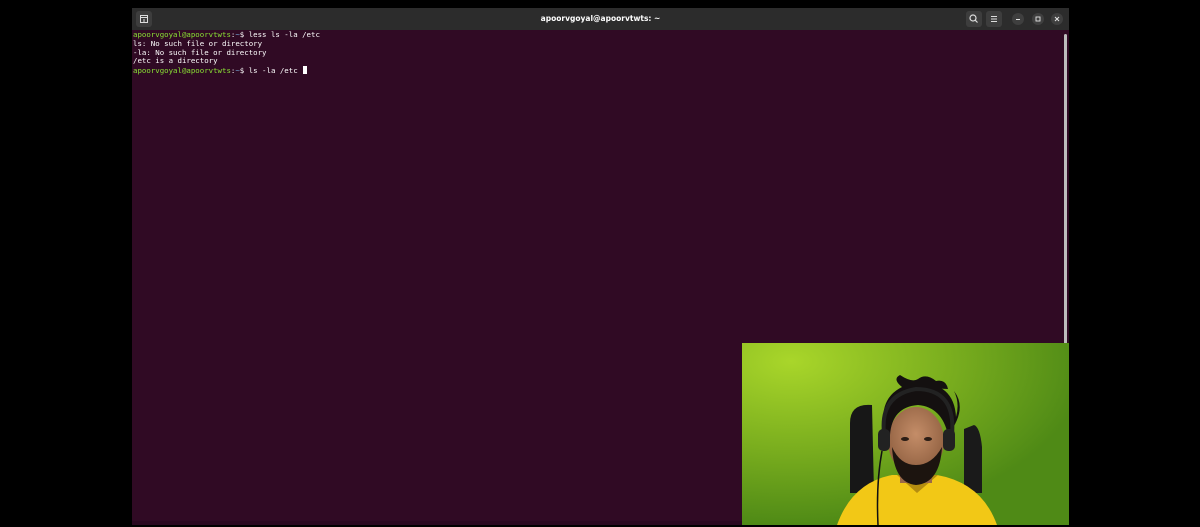 The height and width of the screenshot is (527, 1200). I want to click on minimize-button, so click(1018, 19).